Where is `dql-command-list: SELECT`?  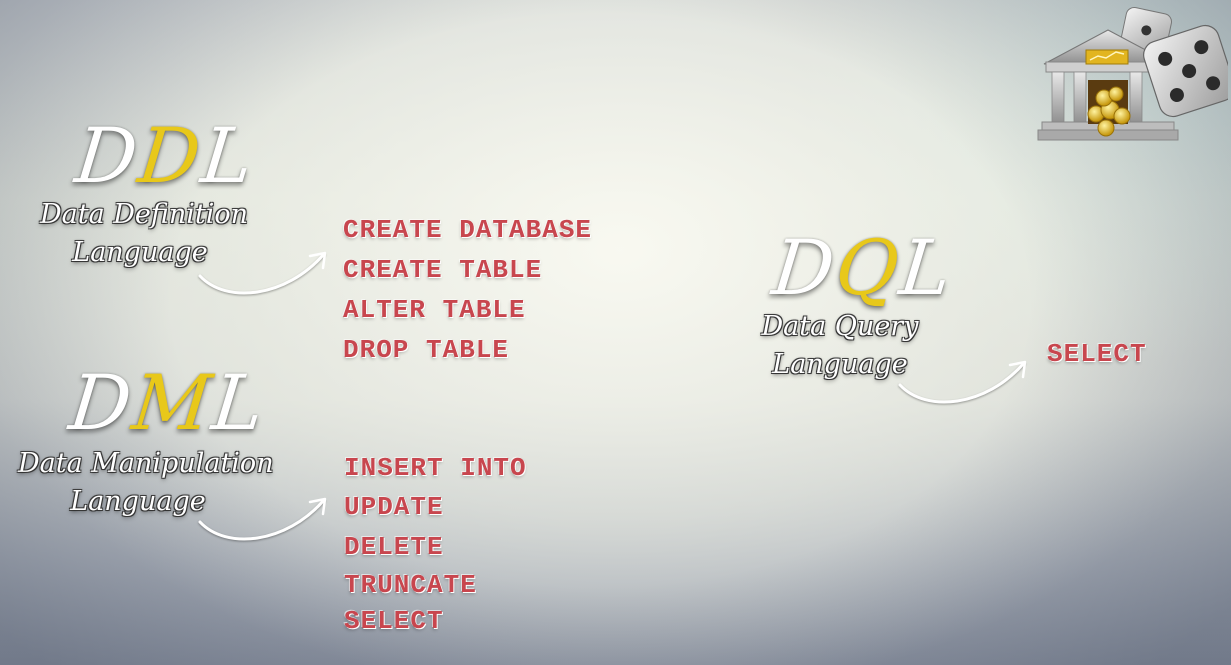
dql-command-list: SELECT is located at coordinates (1097, 354).